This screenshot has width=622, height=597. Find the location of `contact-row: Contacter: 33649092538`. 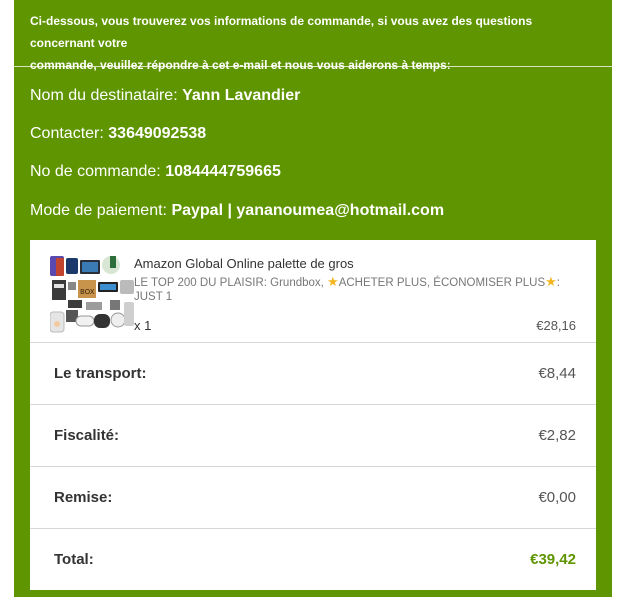

contact-row: Contacter: 33649092538 is located at coordinates (118, 134).